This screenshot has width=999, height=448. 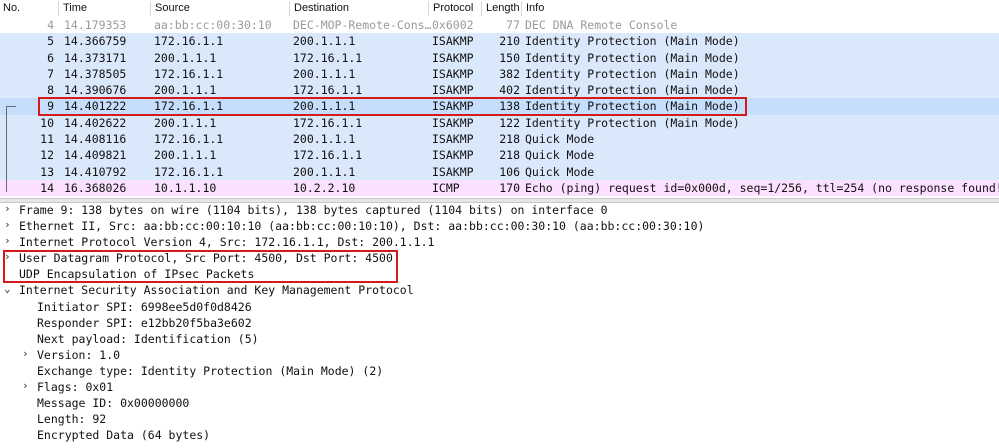 I want to click on column-header-time: Time, so click(x=75, y=8).